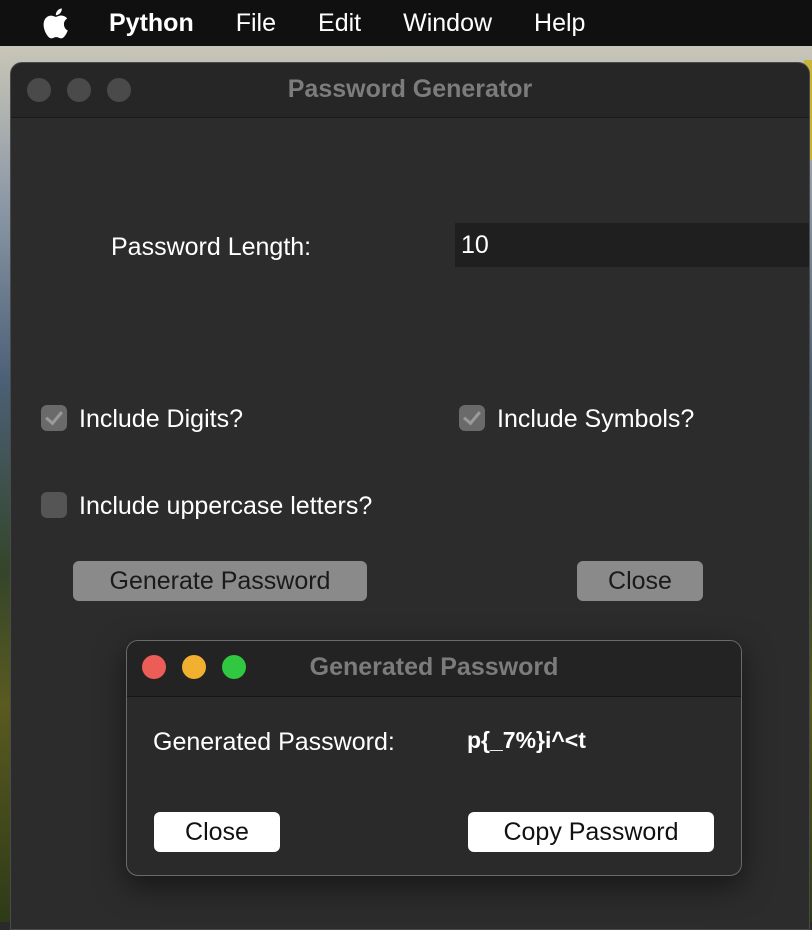  What do you see at coordinates (447, 23) in the screenshot?
I see `menu-window: Window` at bounding box center [447, 23].